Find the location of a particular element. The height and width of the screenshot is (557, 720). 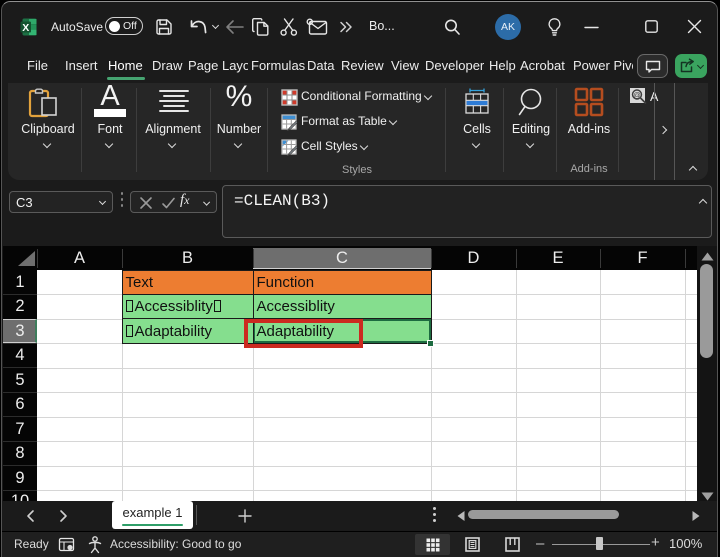

svg-text: X is located at coordinates (25, 28).